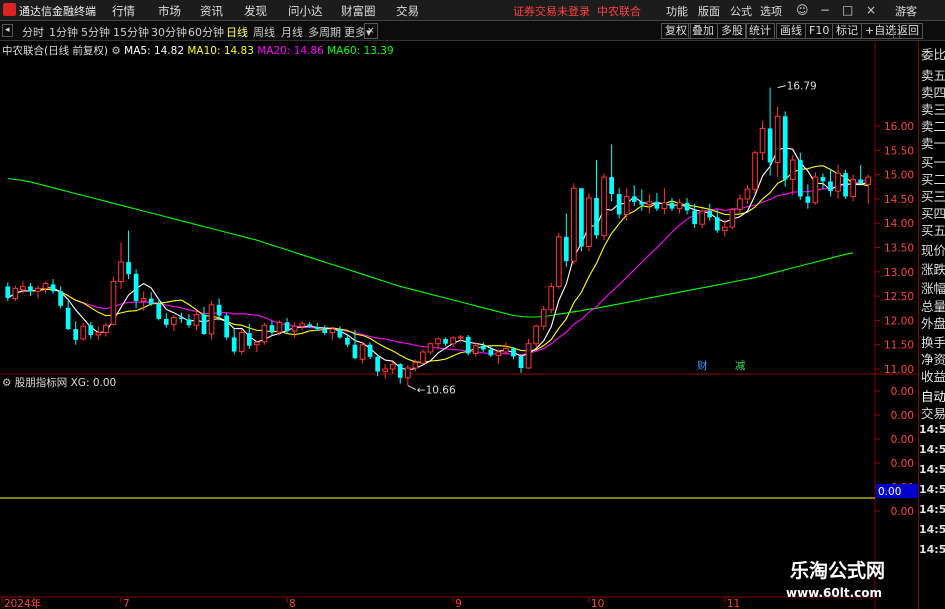 The image size is (945, 609). What do you see at coordinates (933, 268) in the screenshot?
I see `side-item-change: 涨跌` at bounding box center [933, 268].